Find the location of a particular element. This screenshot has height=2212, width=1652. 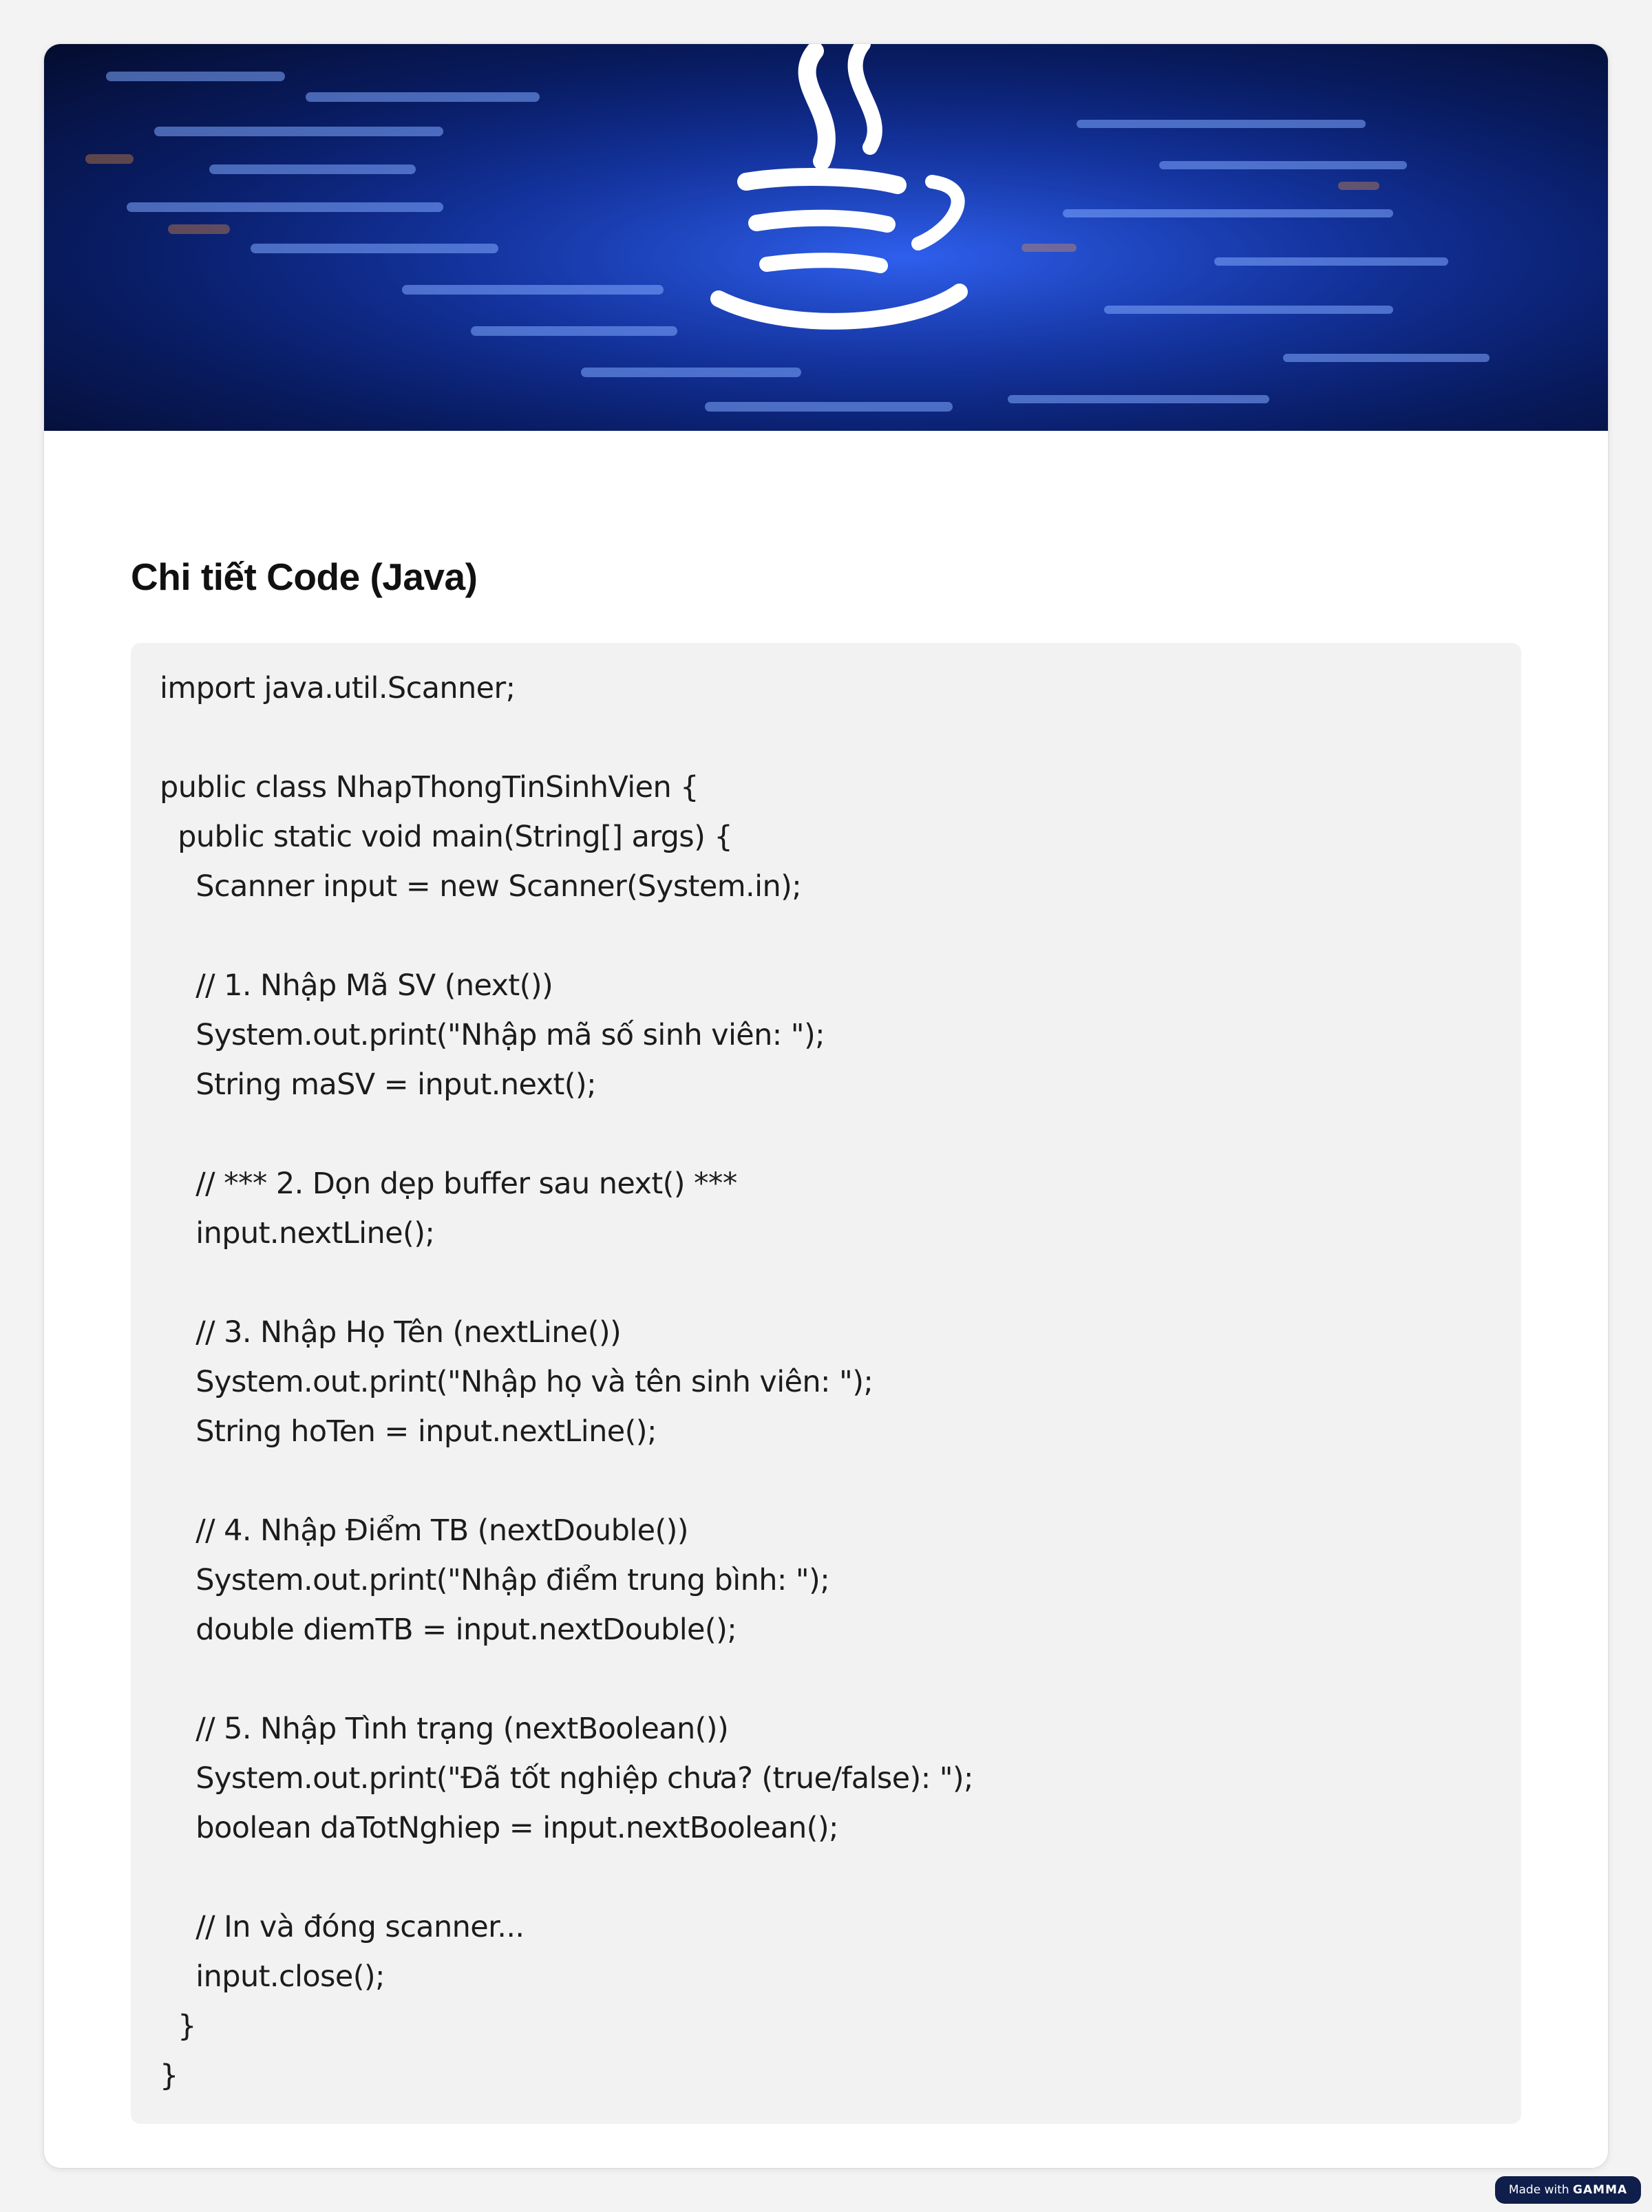

code-line: // *** 2. Dọn dẹp buffer sau next() *** is located at coordinates (449, 1184).